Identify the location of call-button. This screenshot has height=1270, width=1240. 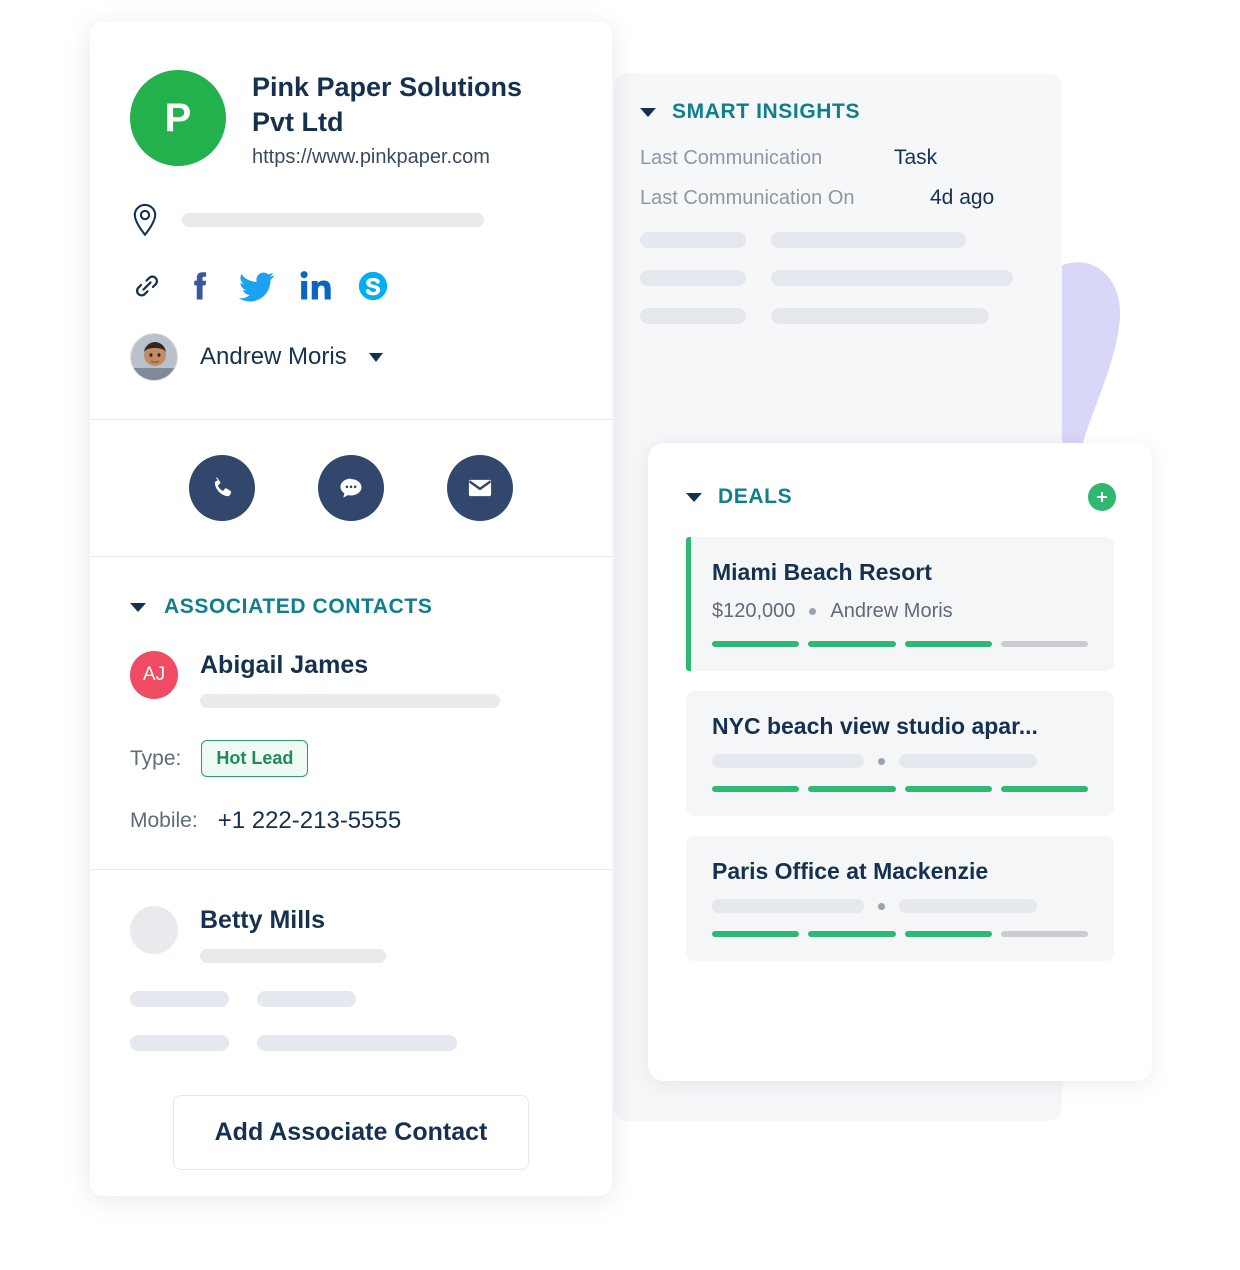
(222, 488).